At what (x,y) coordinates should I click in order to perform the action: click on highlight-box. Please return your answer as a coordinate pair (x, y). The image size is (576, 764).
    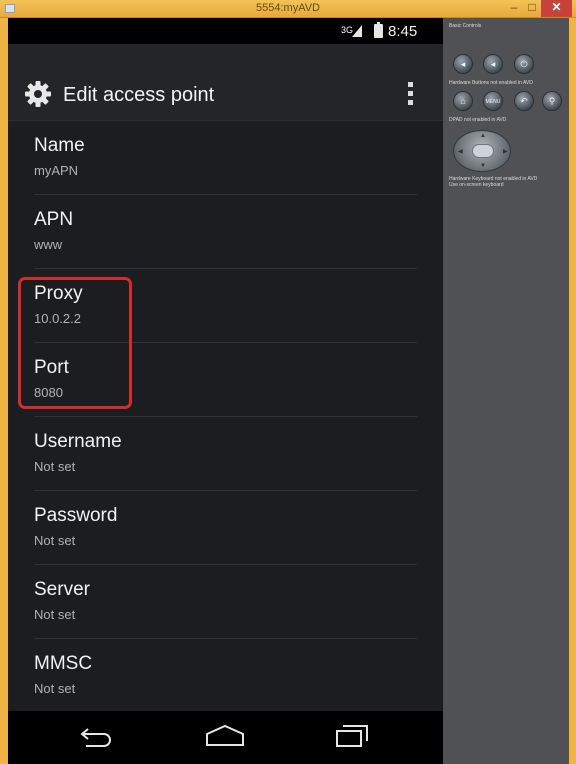
    Looking at the image, I should click on (75, 343).